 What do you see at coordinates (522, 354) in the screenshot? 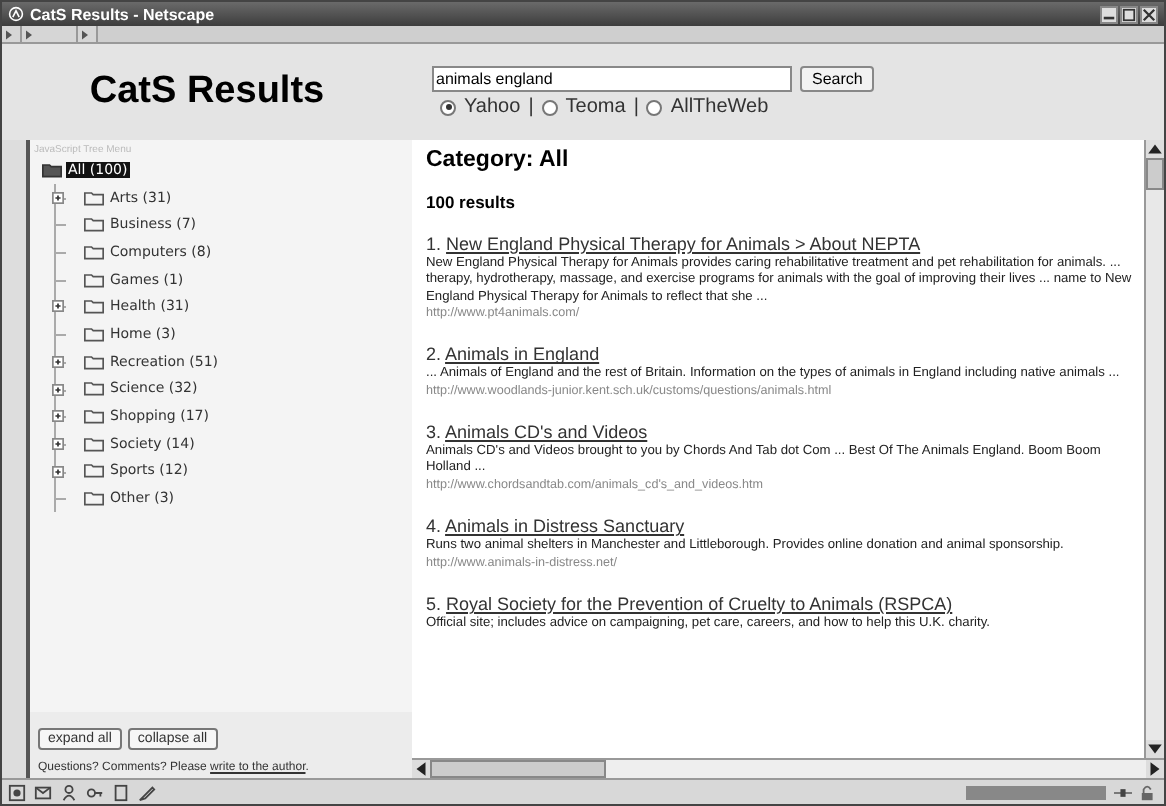
I see `result-link: Animals in England` at bounding box center [522, 354].